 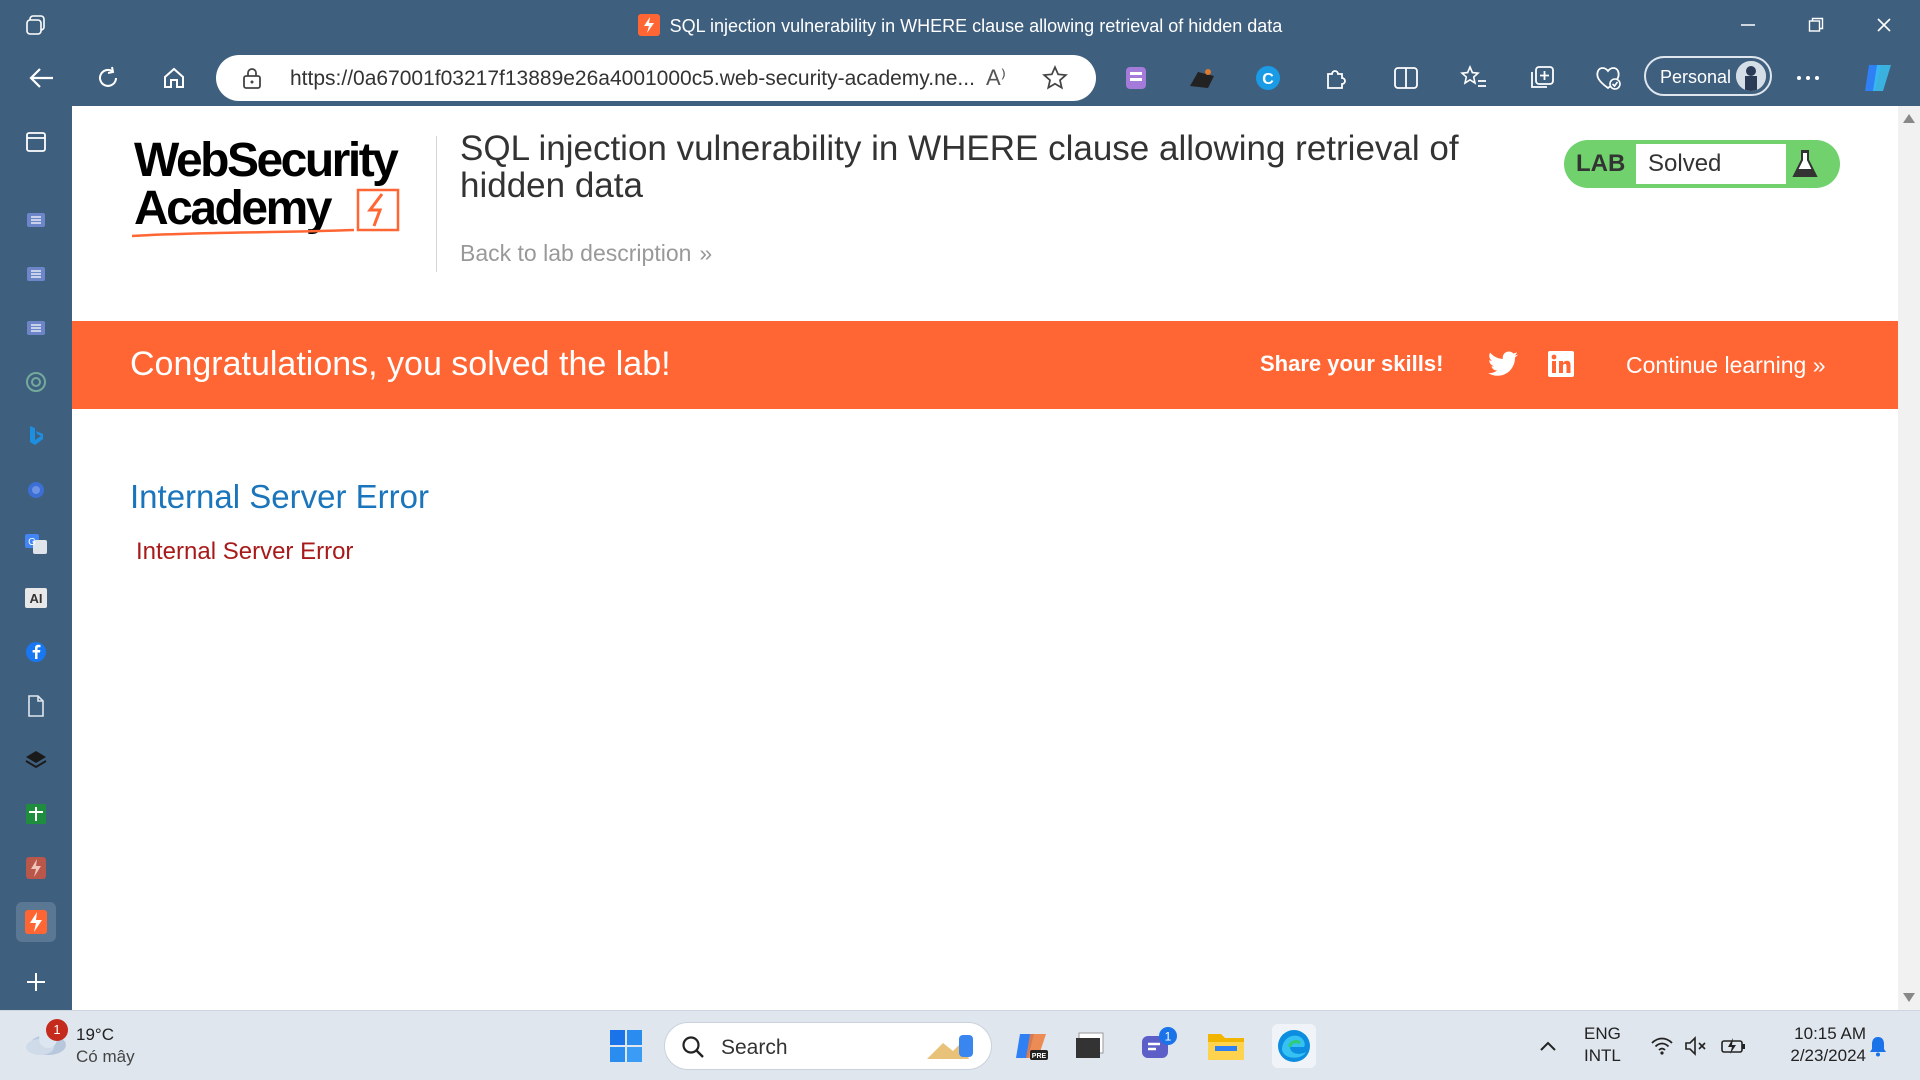 I want to click on header-divider, so click(x=436, y=204).